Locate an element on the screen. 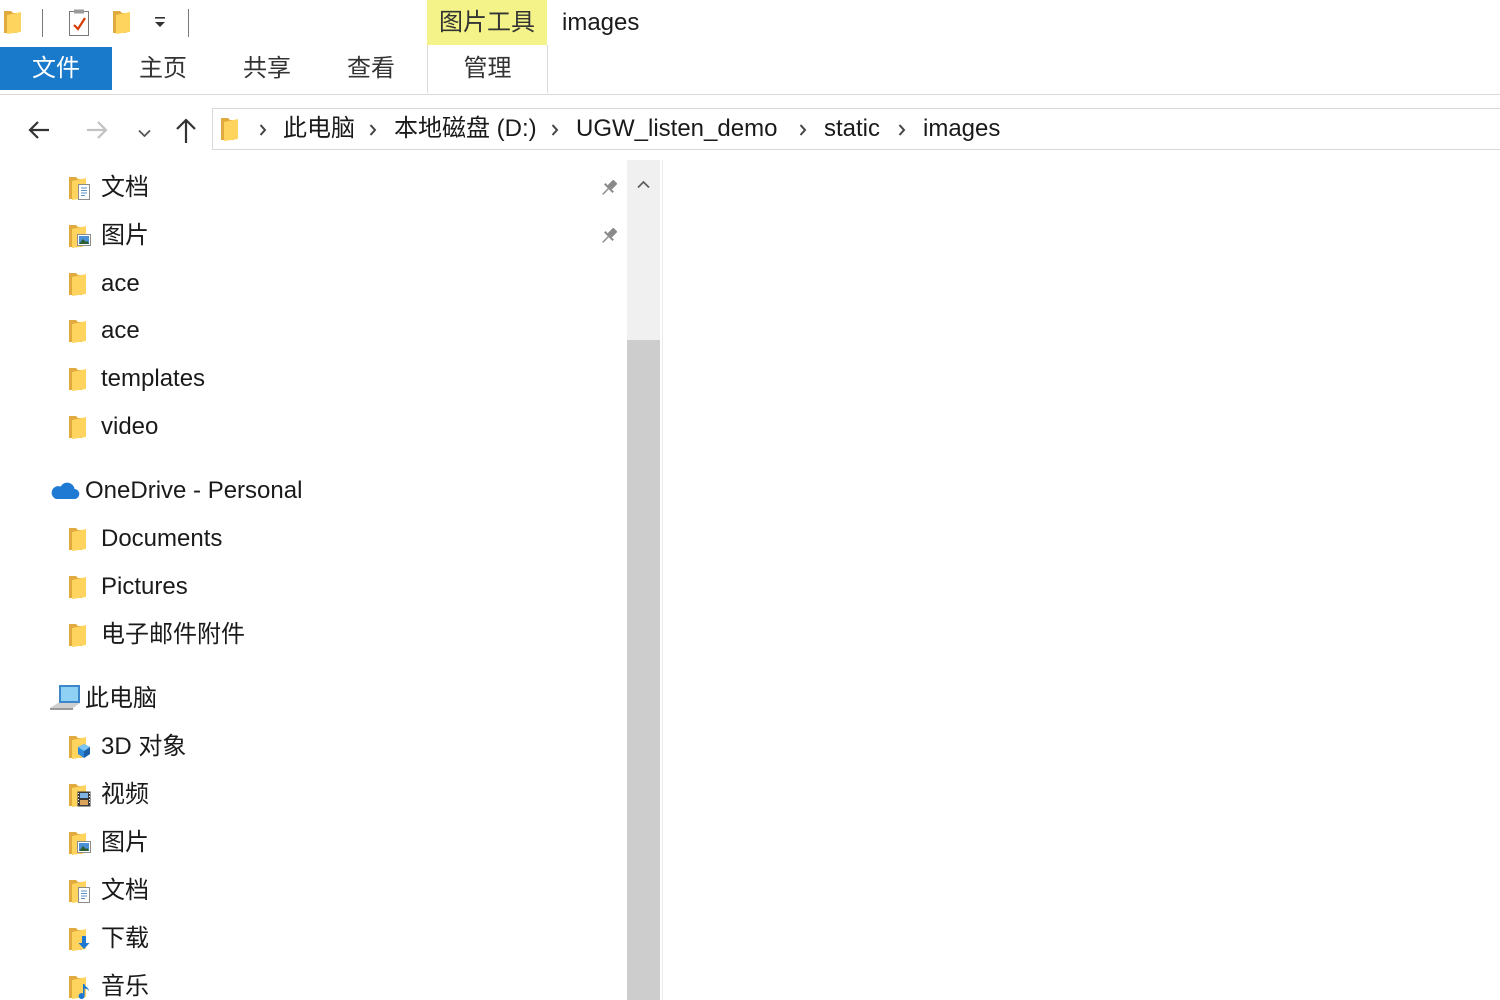  onedrive-cloud-icon is located at coordinates (65, 493).